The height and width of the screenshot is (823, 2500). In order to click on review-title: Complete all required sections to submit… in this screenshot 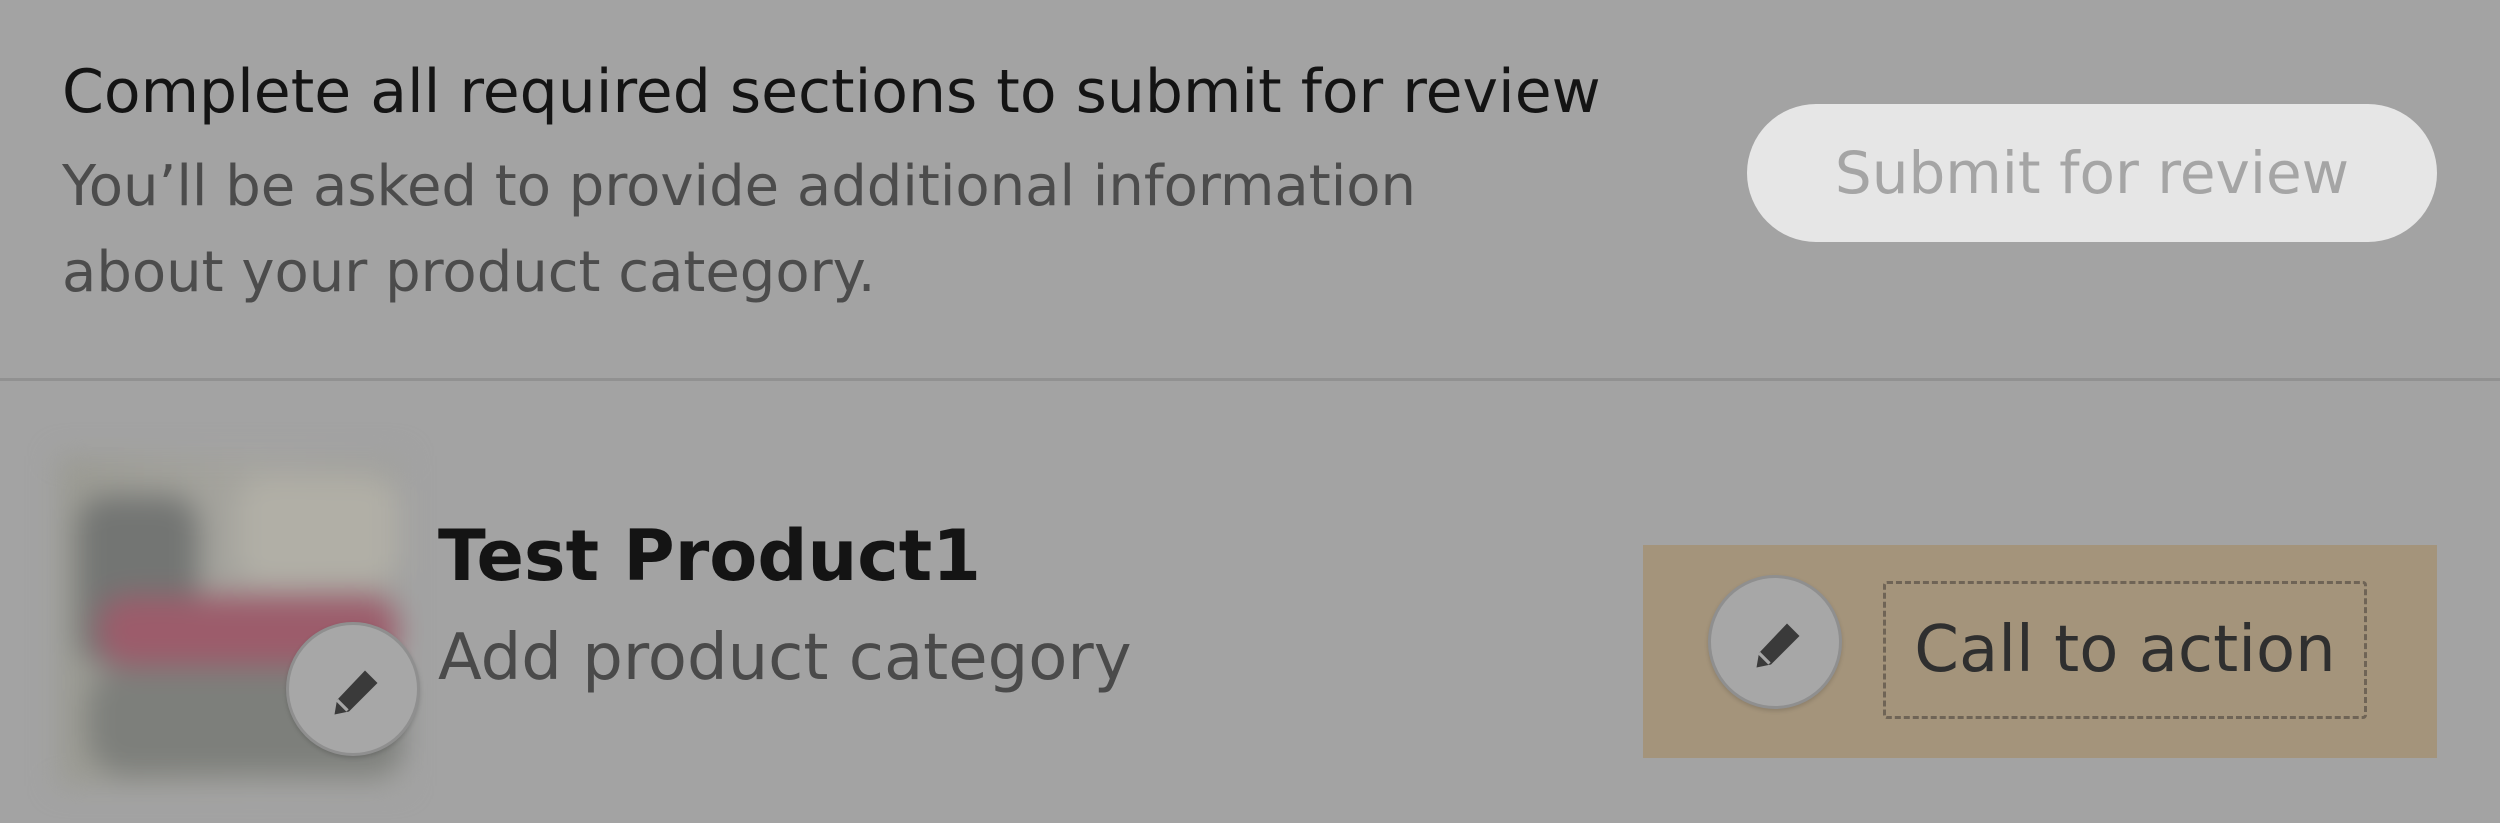, I will do `click(831, 92)`.